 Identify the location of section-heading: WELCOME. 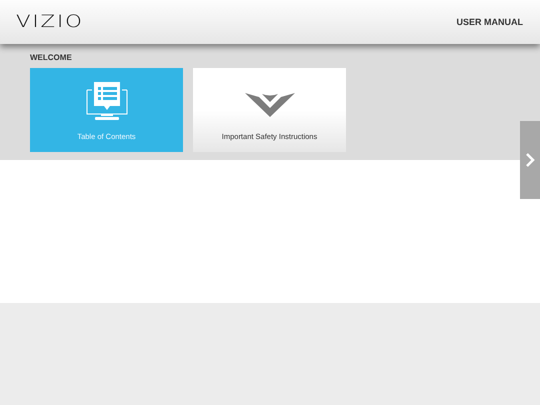
(51, 58).